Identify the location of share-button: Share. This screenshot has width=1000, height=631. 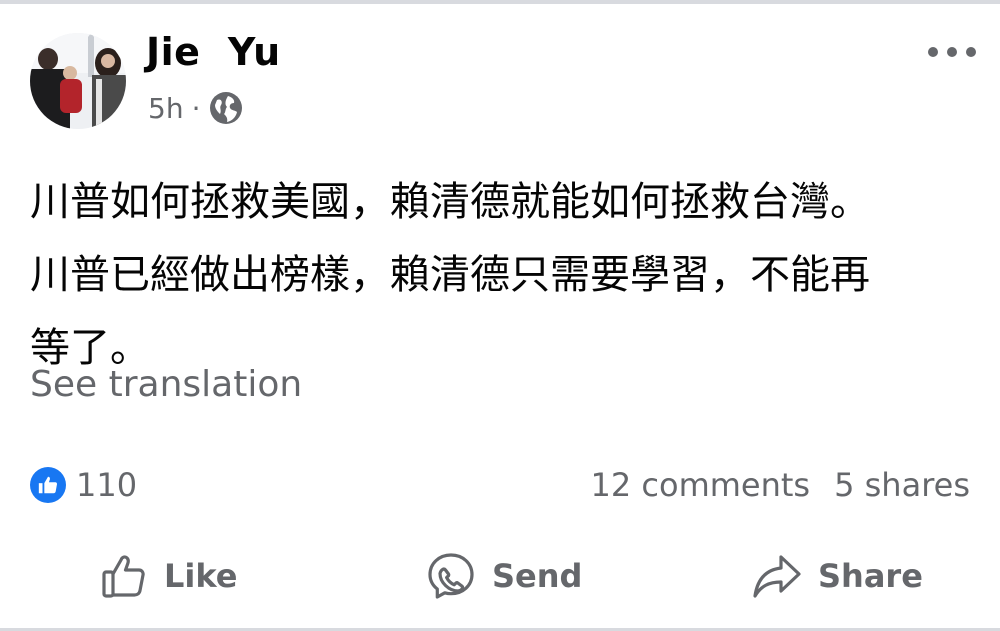
(837, 576).